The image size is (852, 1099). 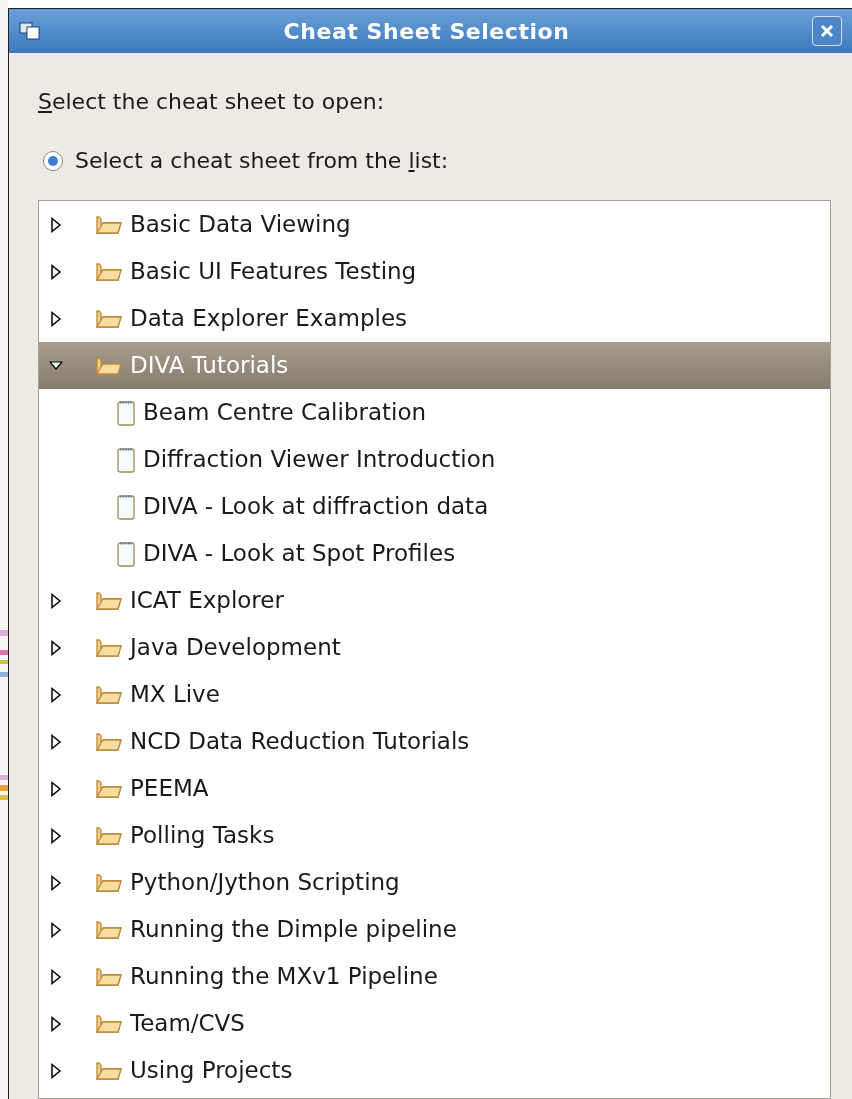 I want to click on item-label: Java Development, so click(x=235, y=648).